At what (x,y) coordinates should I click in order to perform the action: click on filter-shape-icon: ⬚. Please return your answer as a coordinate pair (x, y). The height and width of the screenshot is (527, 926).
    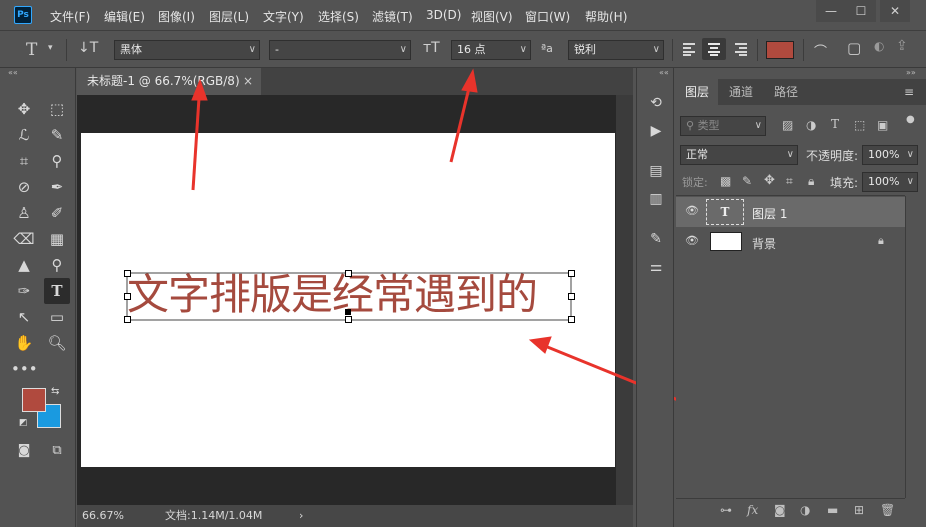
    Looking at the image, I should click on (859, 125).